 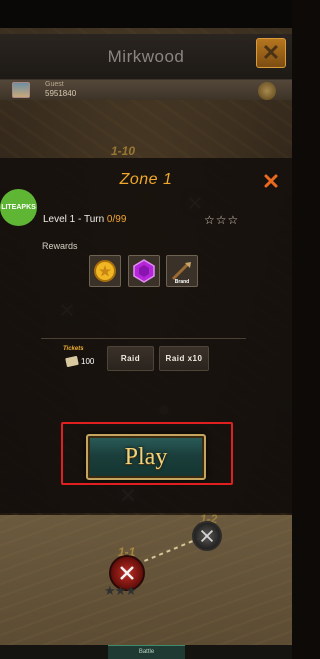 I want to click on page-title: Mirkwood, so click(x=146, y=56).